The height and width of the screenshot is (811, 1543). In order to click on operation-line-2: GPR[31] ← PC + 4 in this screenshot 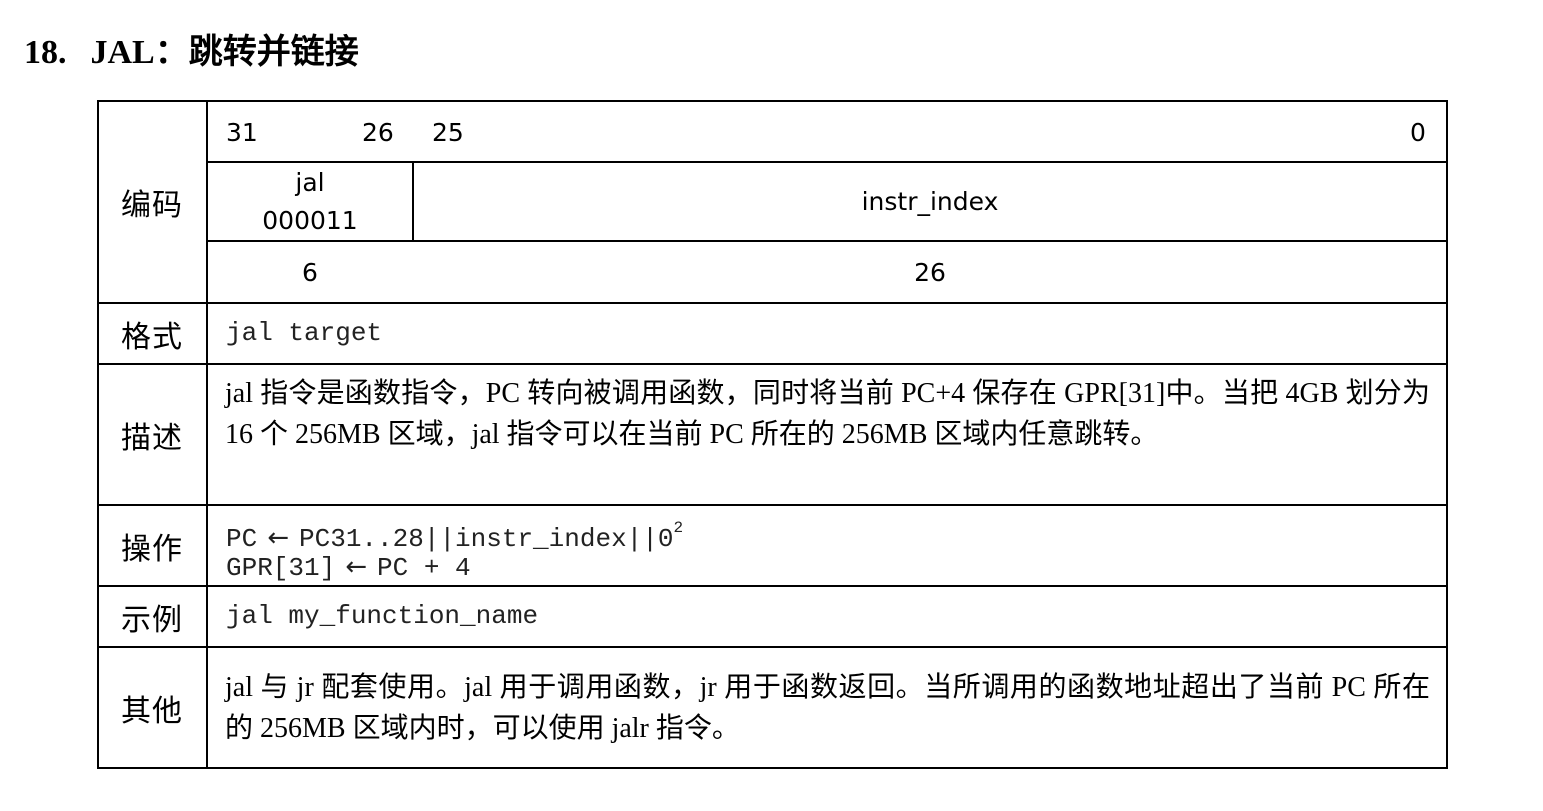, I will do `click(348, 567)`.